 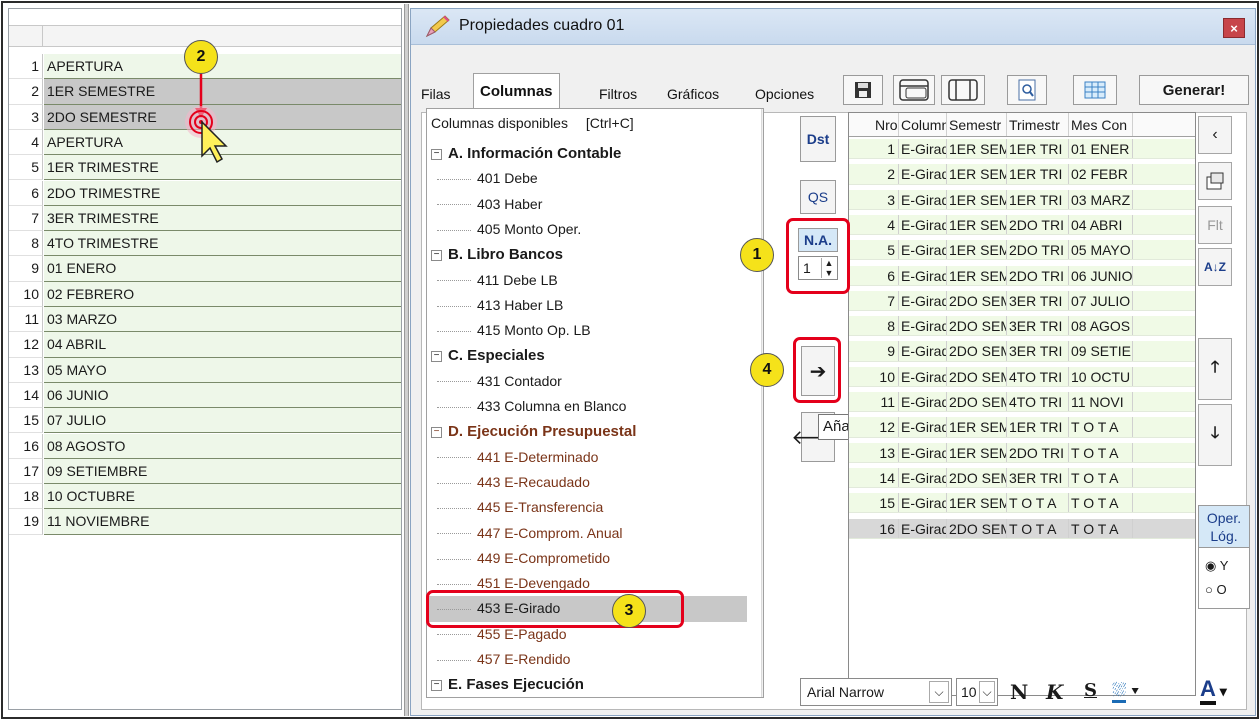 What do you see at coordinates (1019, 692) in the screenshot?
I see `bold-button: N` at bounding box center [1019, 692].